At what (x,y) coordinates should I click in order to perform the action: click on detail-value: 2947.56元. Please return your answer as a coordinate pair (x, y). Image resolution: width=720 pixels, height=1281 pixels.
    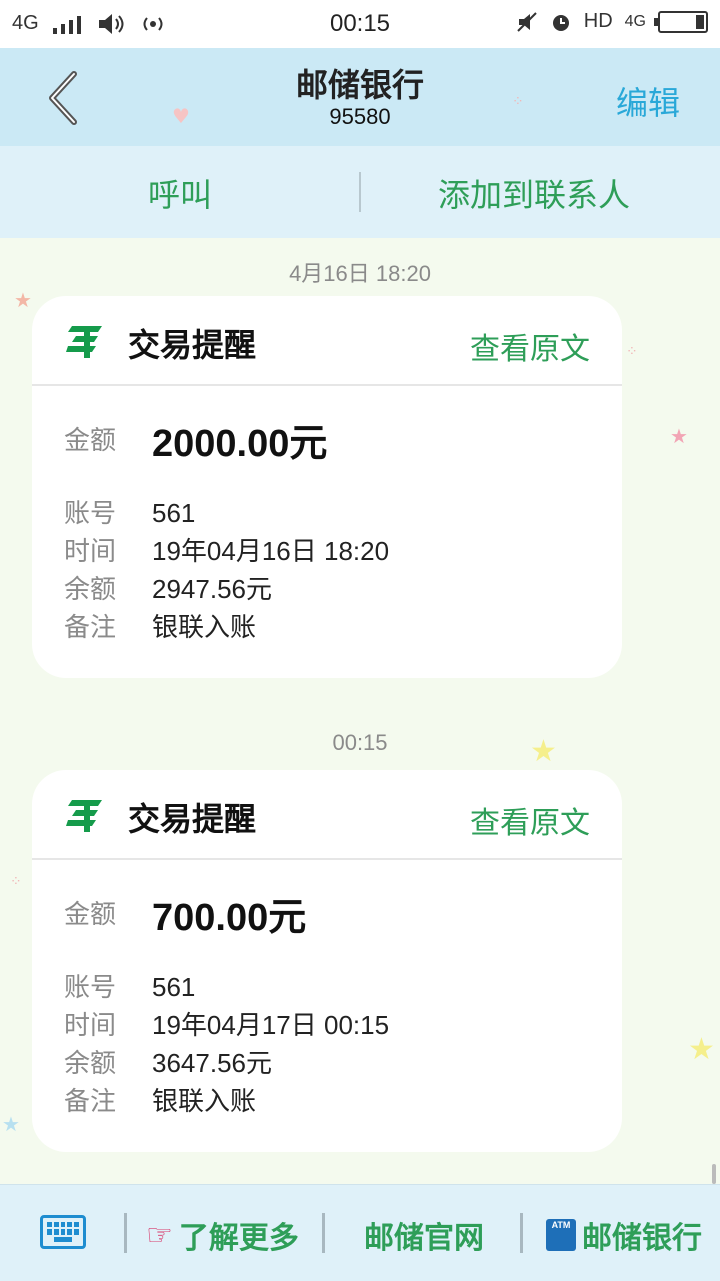
    Looking at the image, I should click on (212, 589).